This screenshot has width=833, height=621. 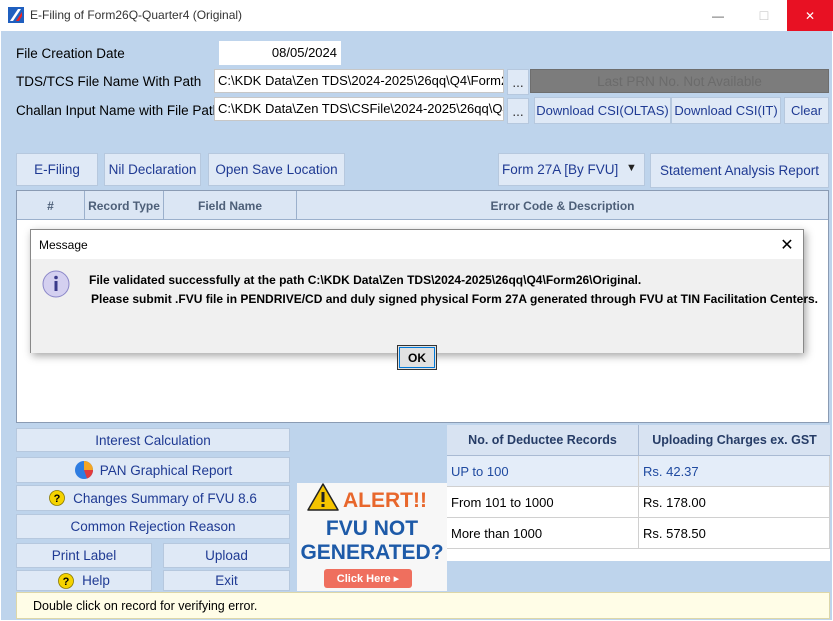 What do you see at coordinates (83, 470) in the screenshot?
I see `pie-chart-icon` at bounding box center [83, 470].